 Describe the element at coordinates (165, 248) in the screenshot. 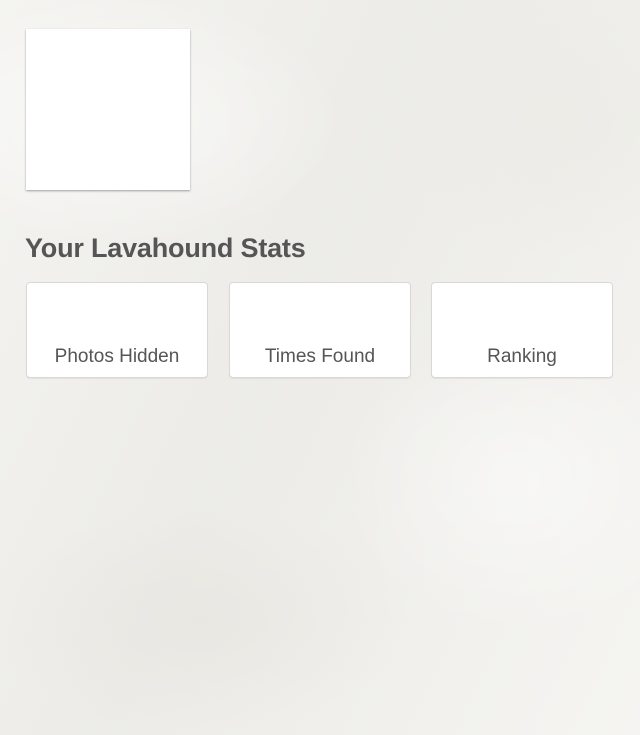

I see `stats-title: Your Lavahound Stats` at that location.